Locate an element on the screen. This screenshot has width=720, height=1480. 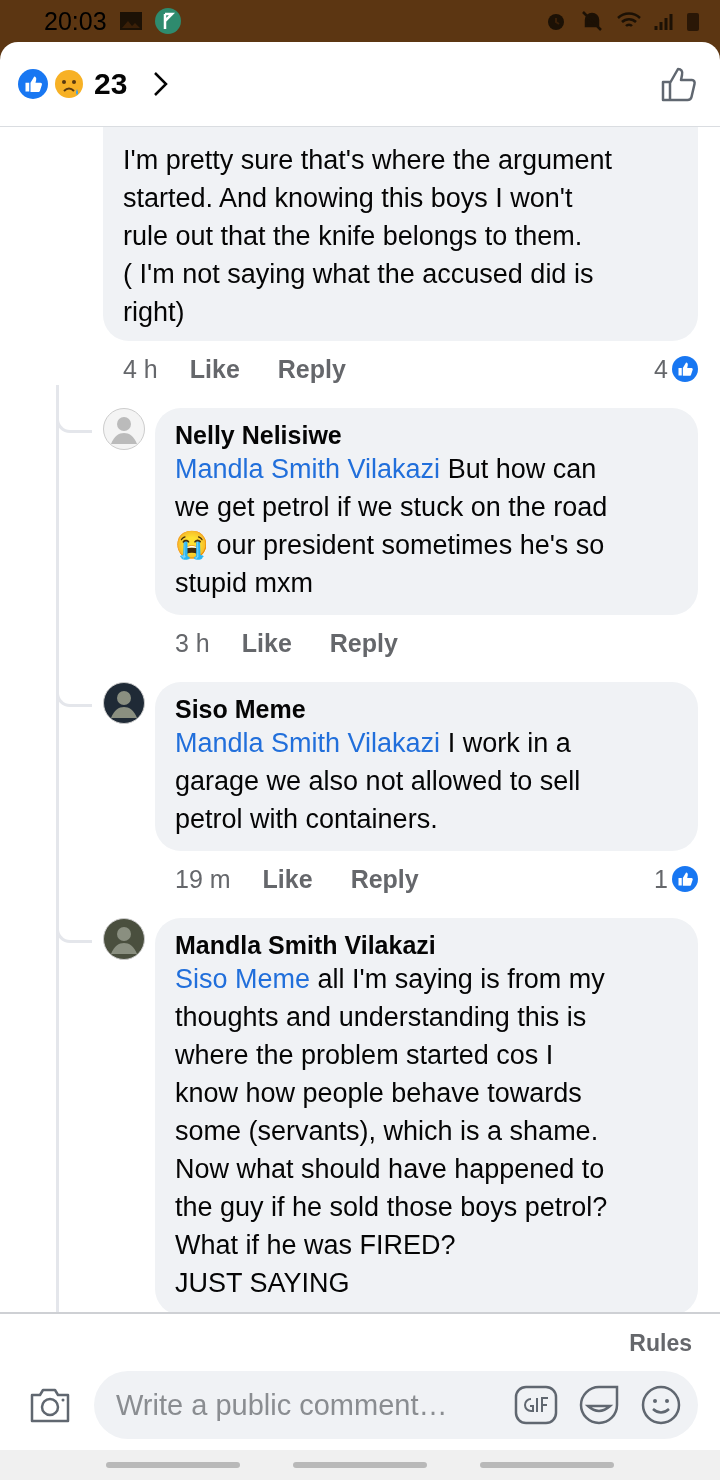
comment-time: 19 m is located at coordinates (203, 879).